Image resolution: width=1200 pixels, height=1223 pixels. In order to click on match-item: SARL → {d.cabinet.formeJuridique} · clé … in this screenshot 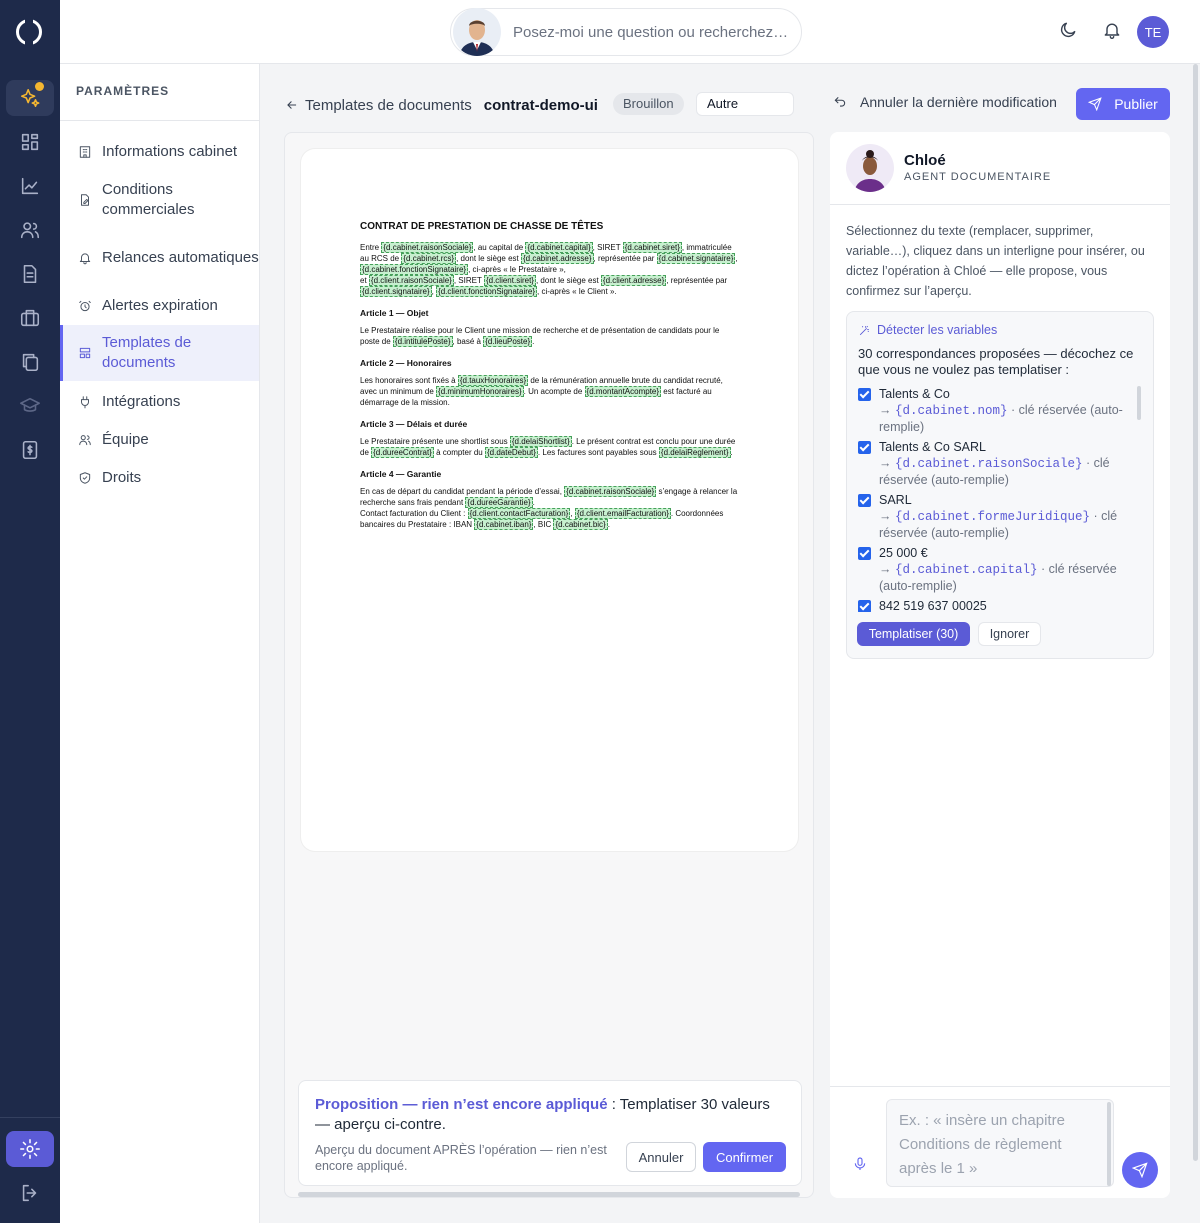, I will do `click(995, 518)`.